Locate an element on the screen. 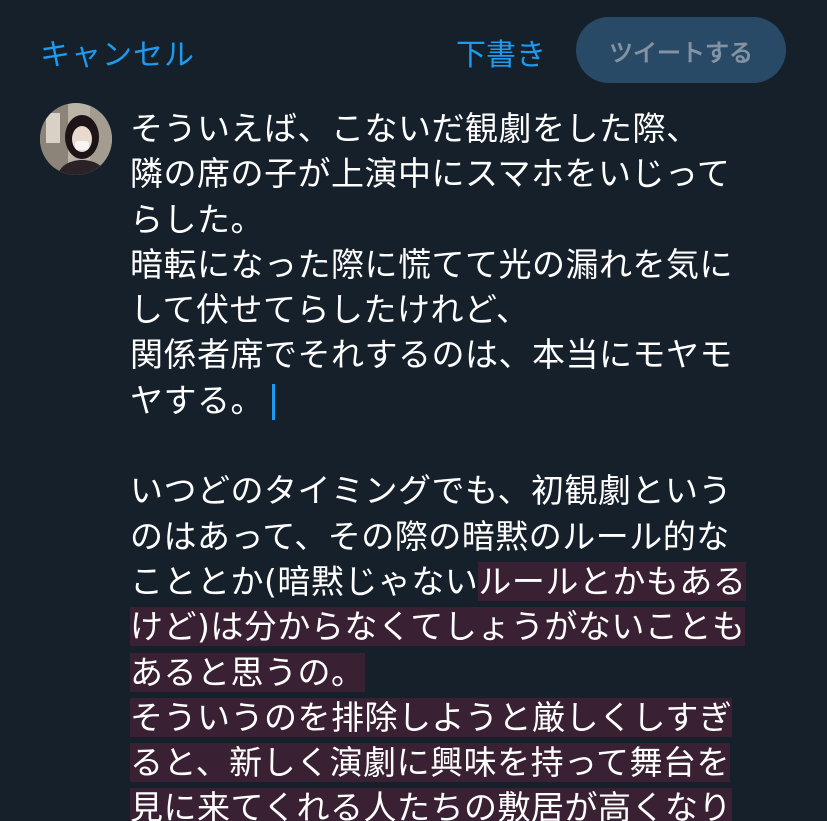 This screenshot has width=827, height=821. cancel-button: キャンセル is located at coordinates (117, 52).